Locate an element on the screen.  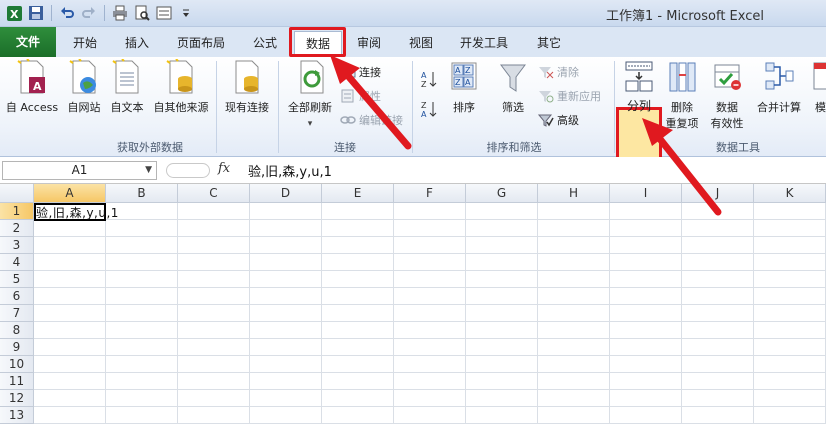
cell-h5 is located at coordinates (574, 279).